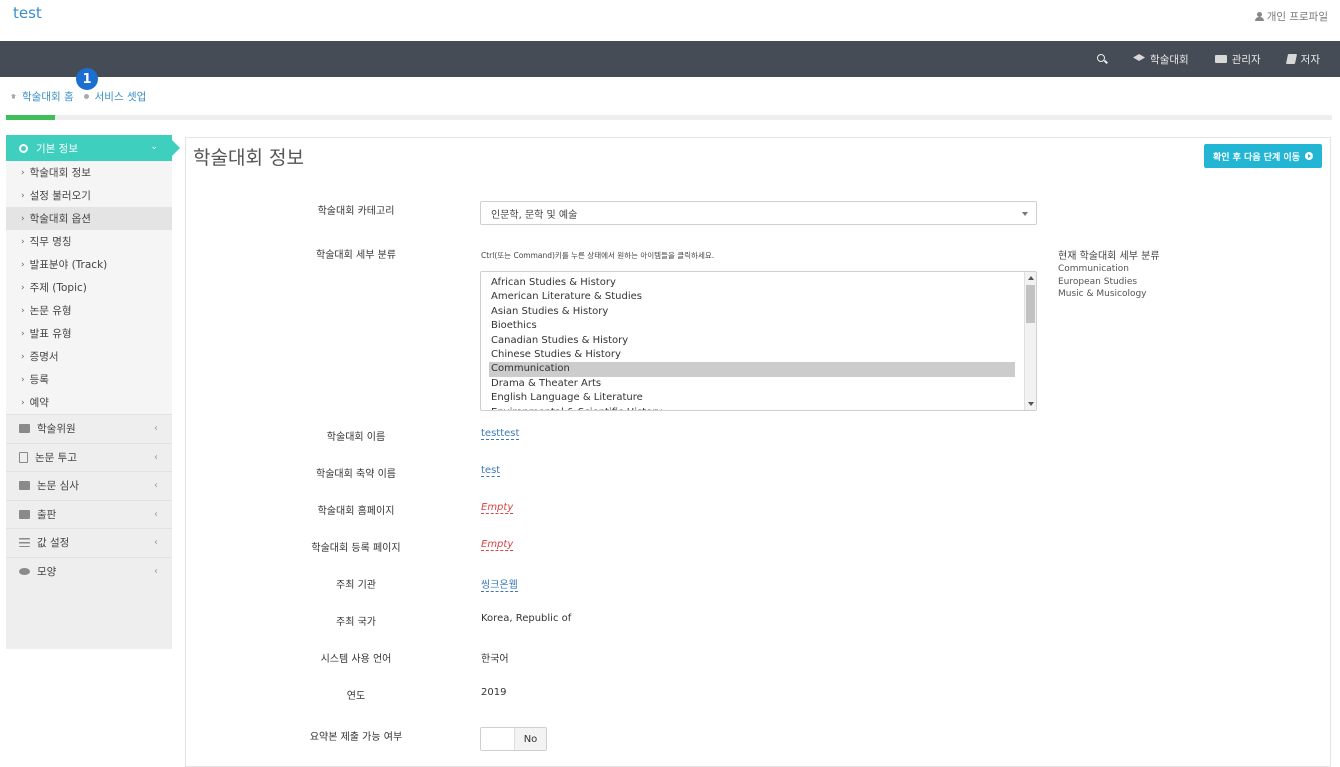 The height and width of the screenshot is (767, 1340). I want to click on sidebar-item-label: 논문 유형, so click(50, 311).